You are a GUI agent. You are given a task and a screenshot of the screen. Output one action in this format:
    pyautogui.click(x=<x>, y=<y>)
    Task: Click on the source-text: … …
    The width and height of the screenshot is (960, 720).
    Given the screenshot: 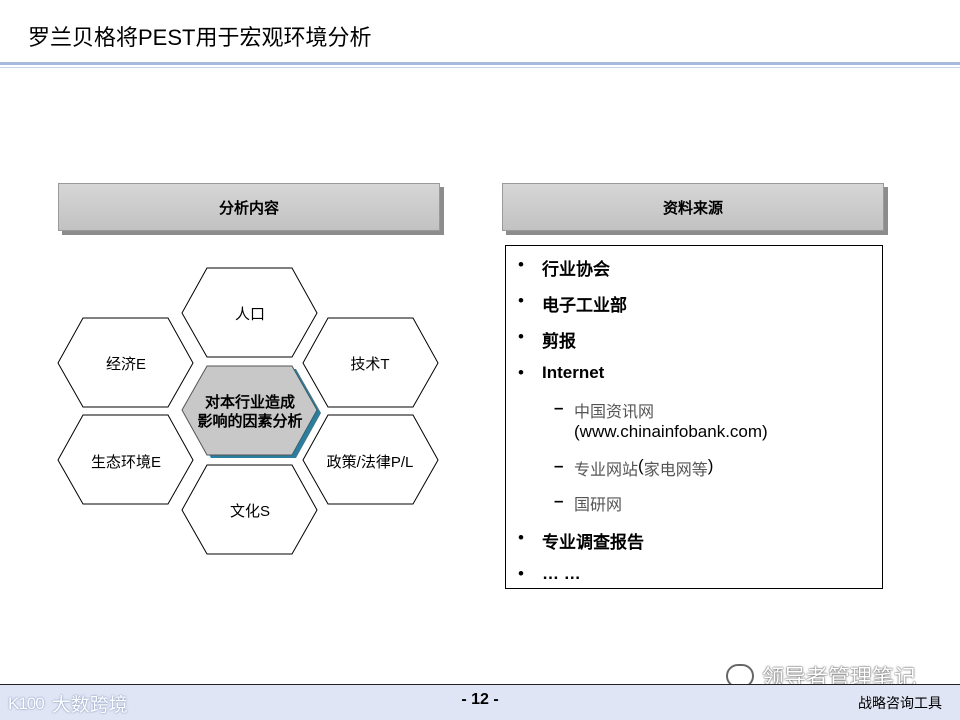 What is the action you would take?
    pyautogui.click(x=561, y=573)
    